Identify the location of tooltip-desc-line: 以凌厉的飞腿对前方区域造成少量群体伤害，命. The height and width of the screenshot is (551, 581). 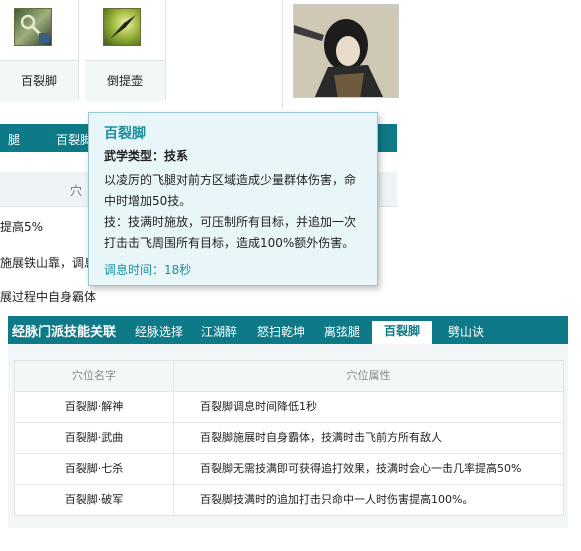
(230, 180).